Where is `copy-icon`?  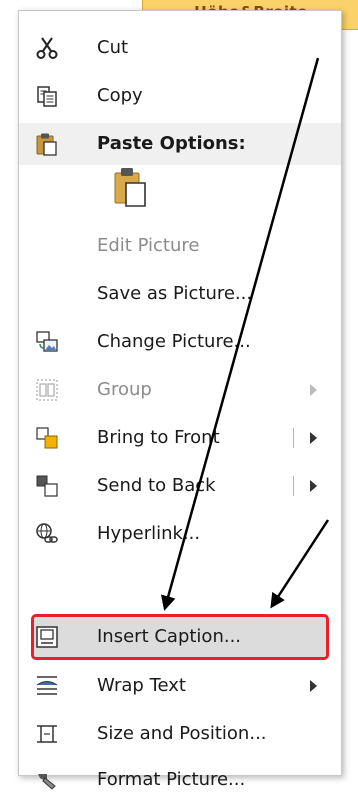
copy-icon is located at coordinates (47, 96).